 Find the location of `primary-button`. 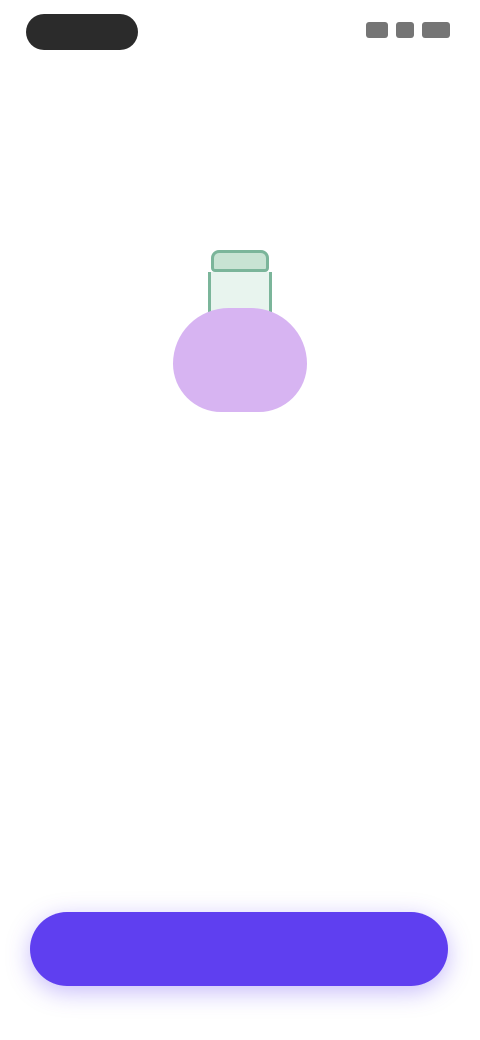

primary-button is located at coordinates (239, 949).